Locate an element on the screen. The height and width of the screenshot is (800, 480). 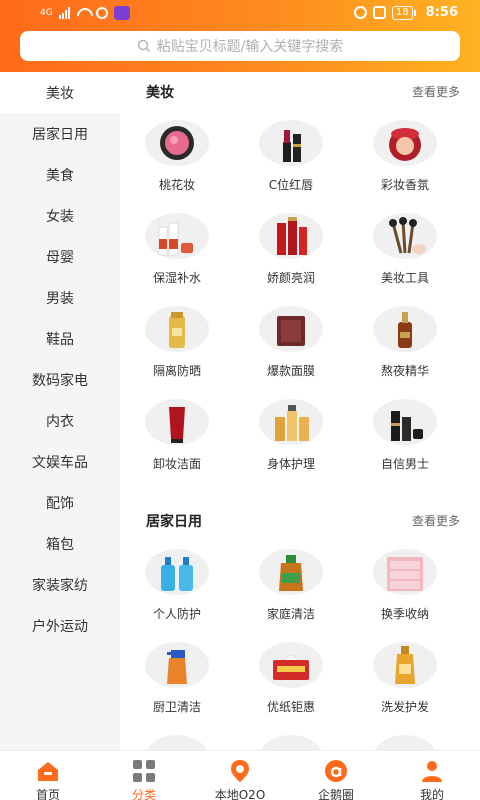
category-item-label: 熬夜精华 is located at coordinates (404, 371).